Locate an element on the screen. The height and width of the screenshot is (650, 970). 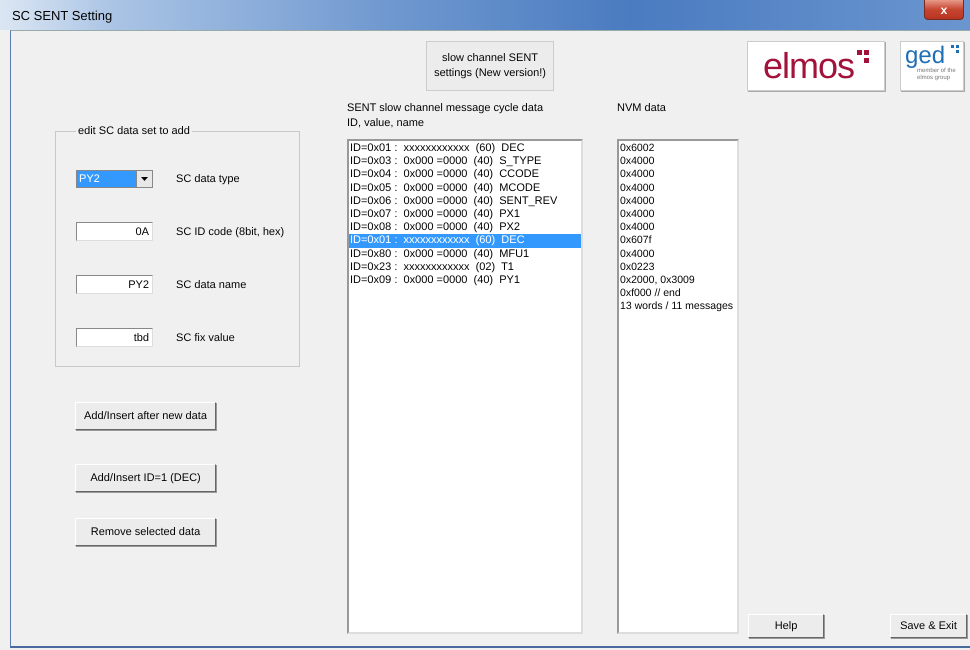
input-field: tbd is located at coordinates (114, 337).